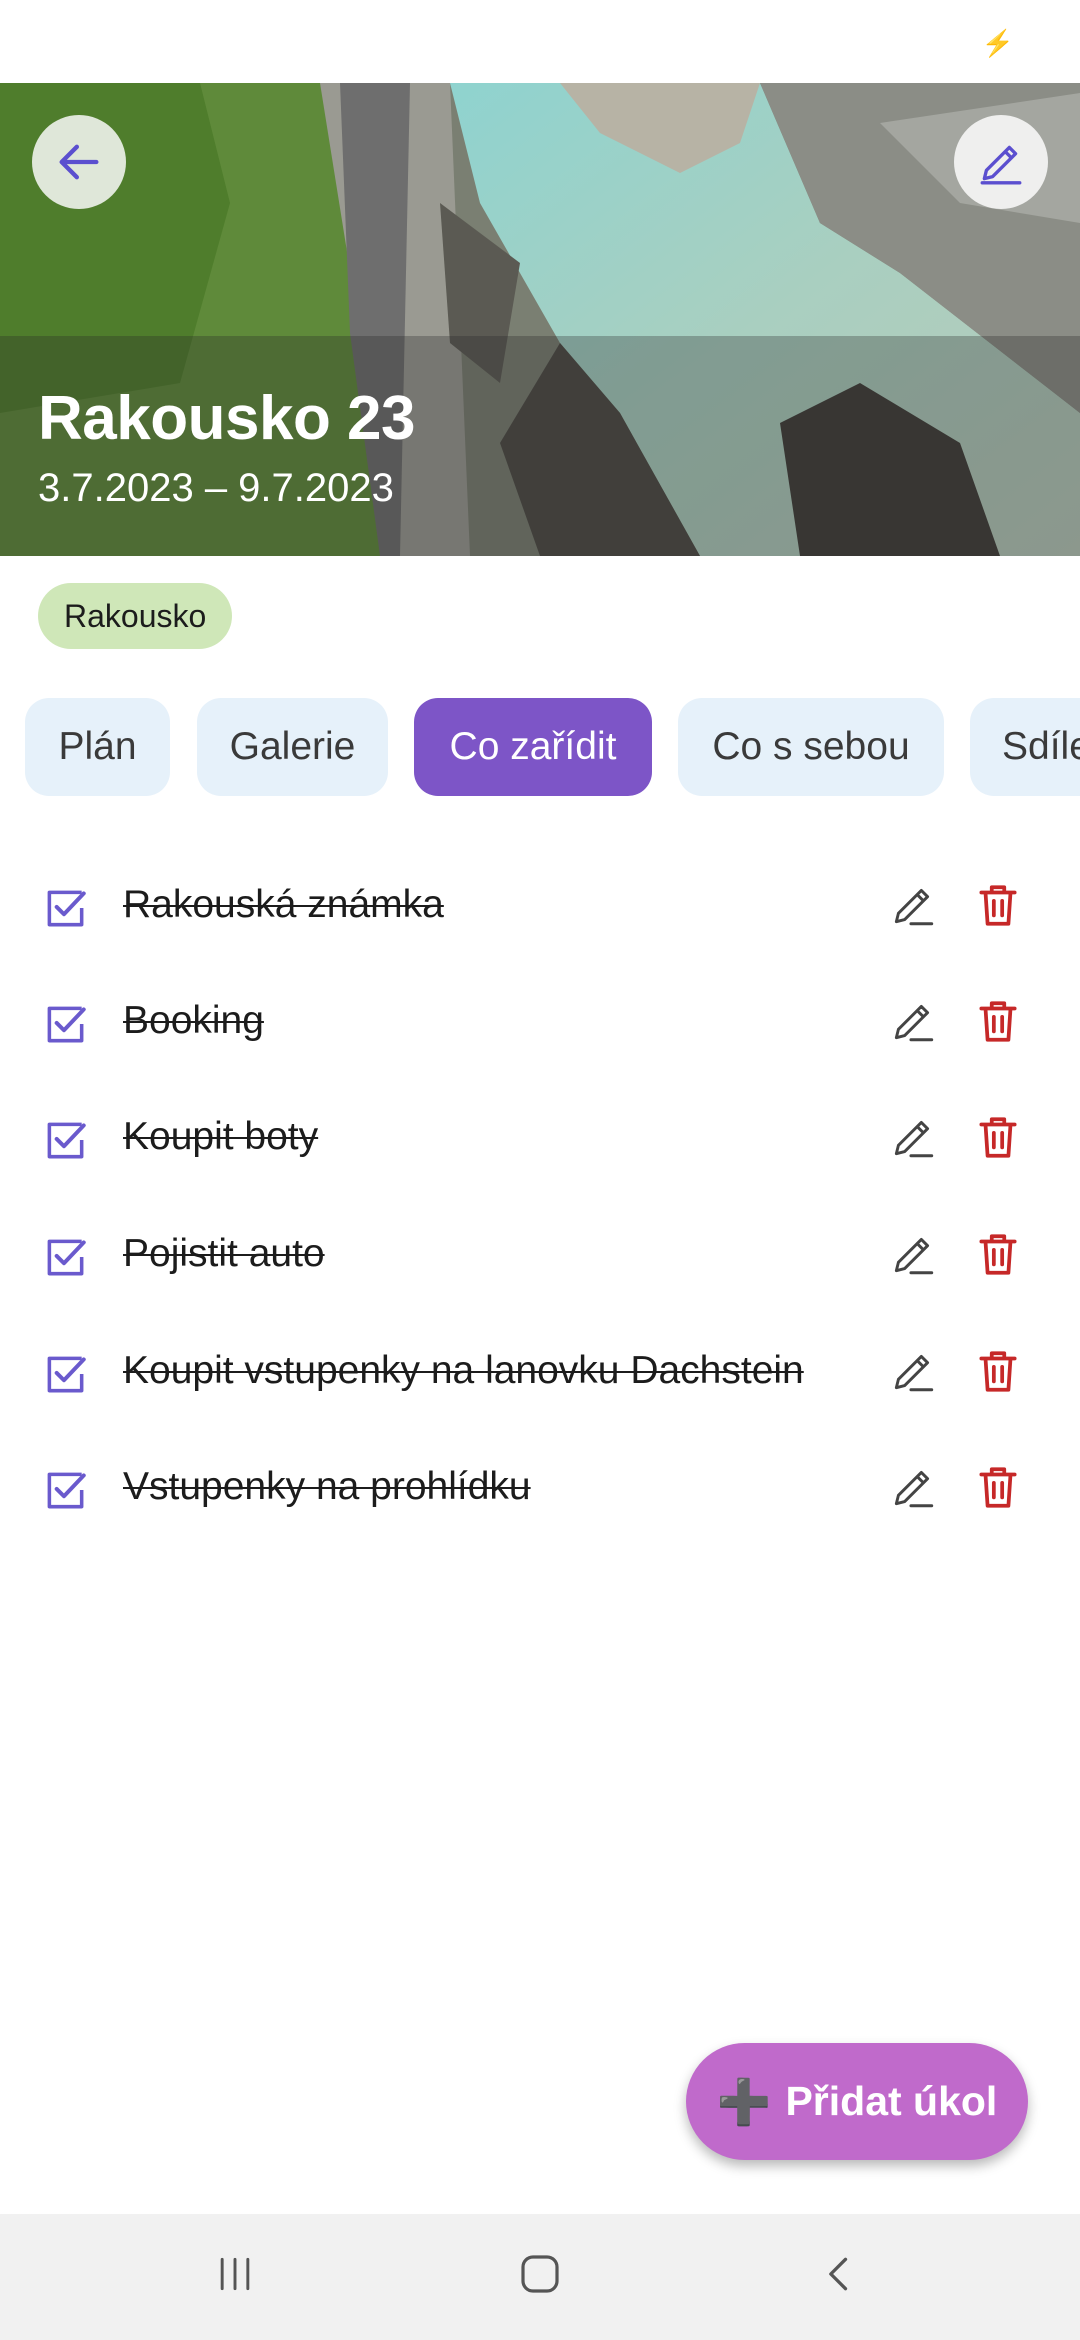 The height and width of the screenshot is (2340, 1080). What do you see at coordinates (135, 616) in the screenshot?
I see `country-tag: Rakousko` at bounding box center [135, 616].